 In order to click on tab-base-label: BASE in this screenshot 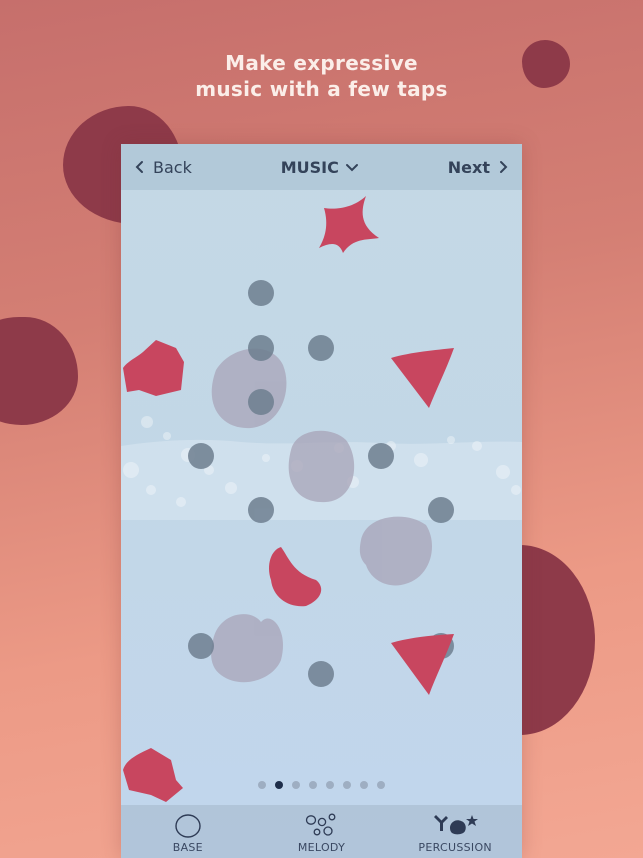, I will do `click(187, 847)`.